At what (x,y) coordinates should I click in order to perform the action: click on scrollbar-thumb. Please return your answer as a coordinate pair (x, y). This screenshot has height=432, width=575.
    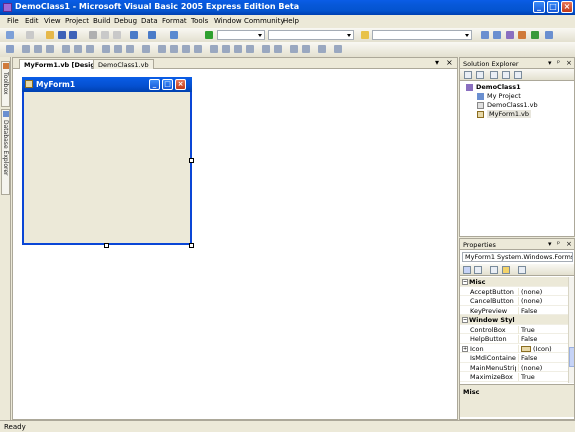
    Looking at the image, I should click on (571, 357).